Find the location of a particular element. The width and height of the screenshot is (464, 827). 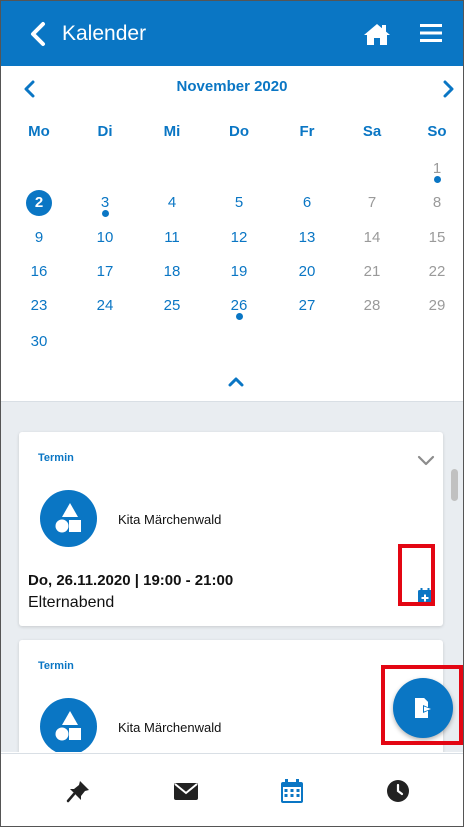

day-number: 14 is located at coordinates (372, 237).